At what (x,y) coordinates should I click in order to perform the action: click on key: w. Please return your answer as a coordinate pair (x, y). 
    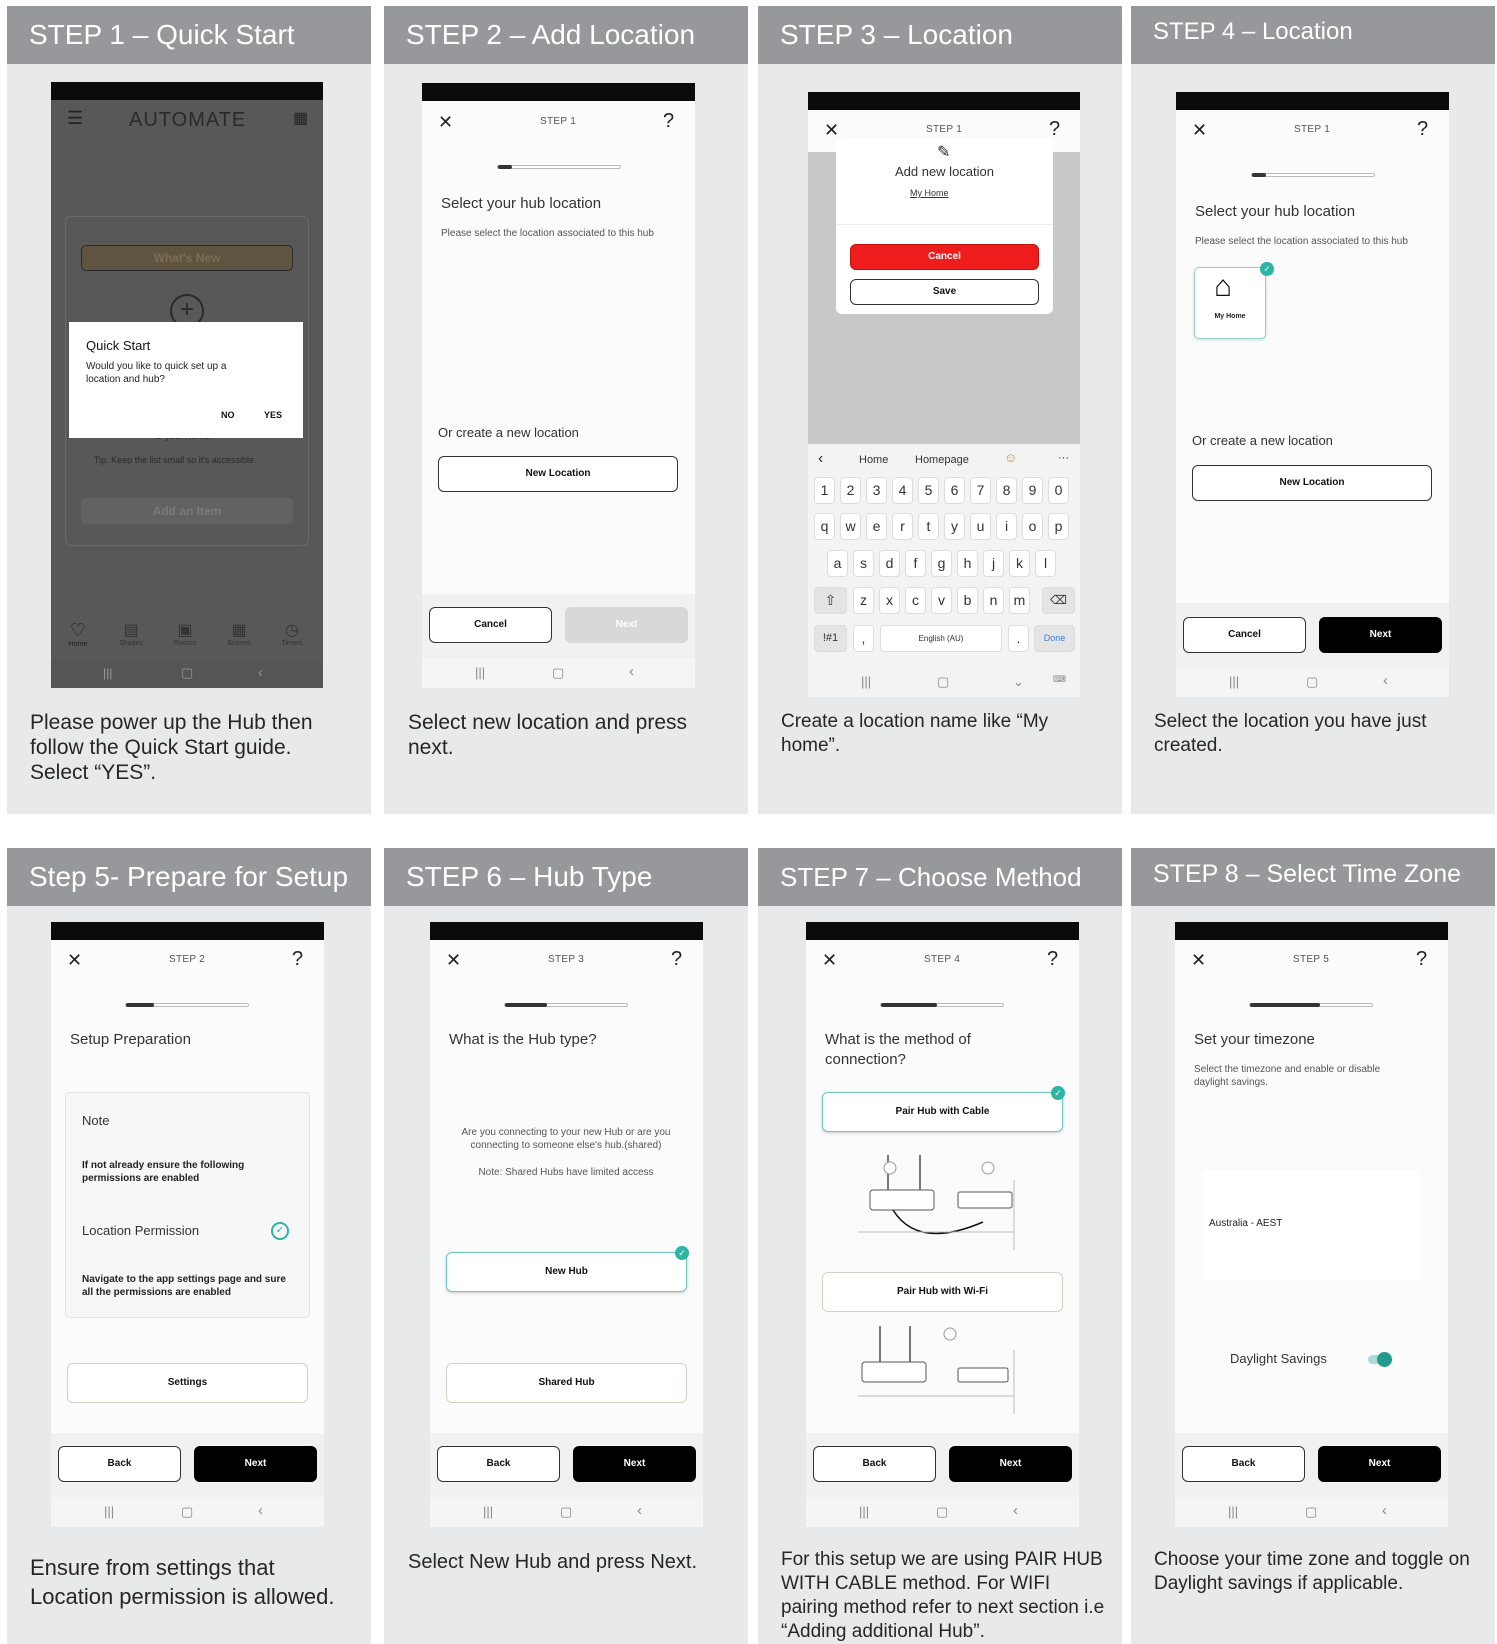
    Looking at the image, I should click on (850, 526).